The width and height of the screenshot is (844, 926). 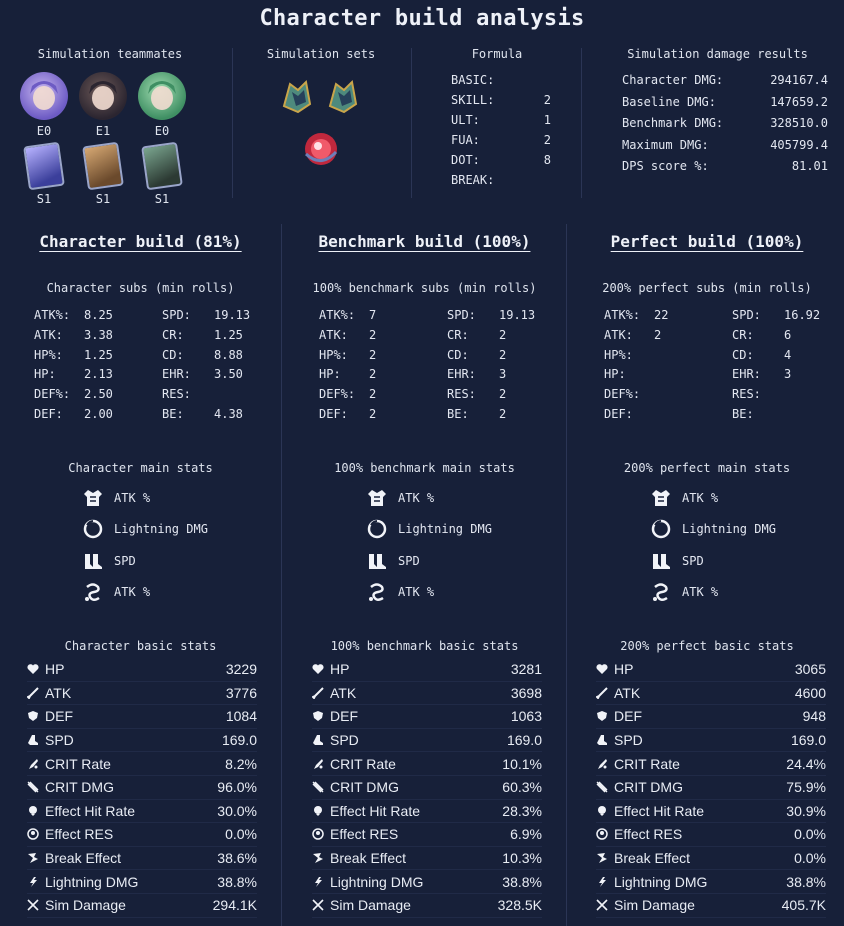 I want to click on basic-stat-row: Break Effect 38.6%, so click(x=142, y=859).